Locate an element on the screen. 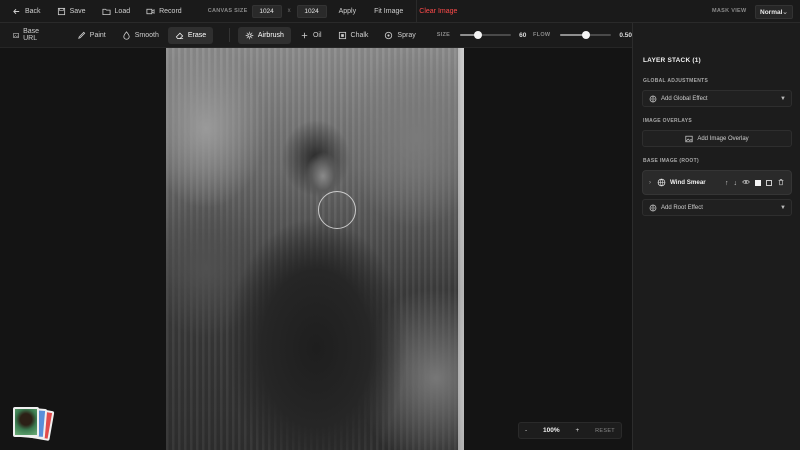  square-icon is located at coordinates (342, 35).